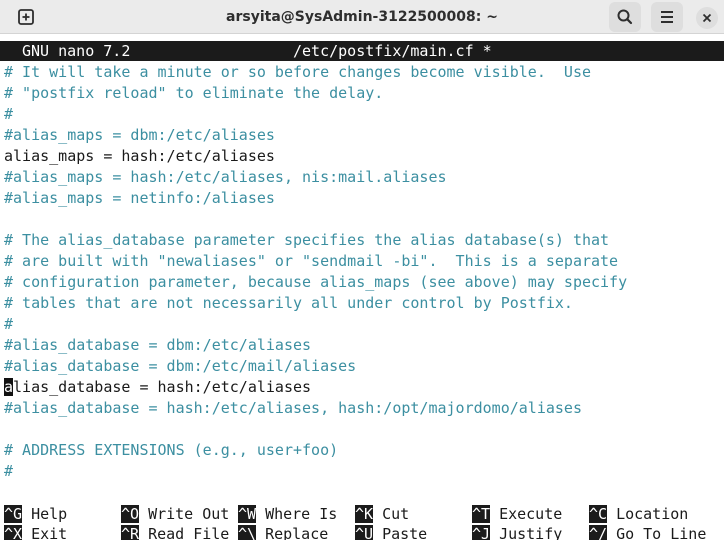  I want to click on shortcut-replace: ^\ Replace, so click(283, 532).